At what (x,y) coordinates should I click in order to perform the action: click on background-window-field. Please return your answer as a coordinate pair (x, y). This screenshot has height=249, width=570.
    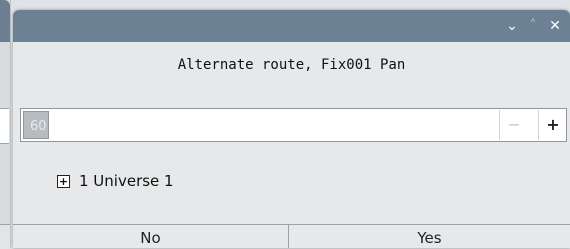
    Looking at the image, I should click on (4, 126).